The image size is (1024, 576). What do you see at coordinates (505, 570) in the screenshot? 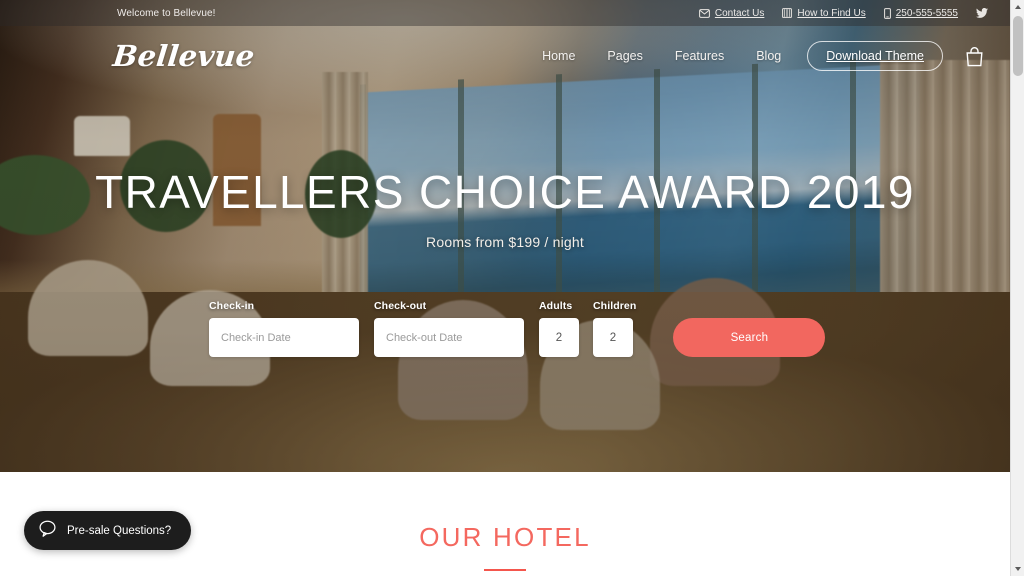
I see `section-divider` at bounding box center [505, 570].